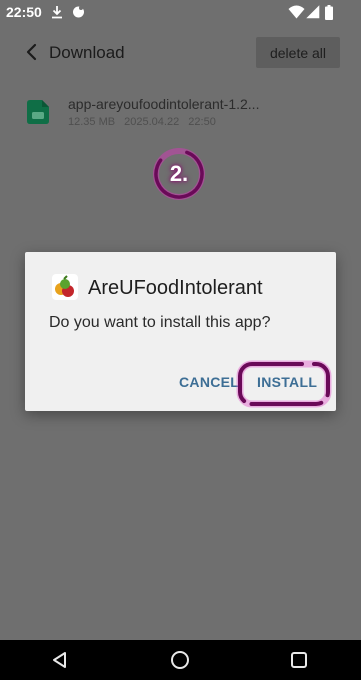 The height and width of the screenshot is (680, 361). What do you see at coordinates (313, 14) in the screenshot?
I see `signal-icon` at bounding box center [313, 14].